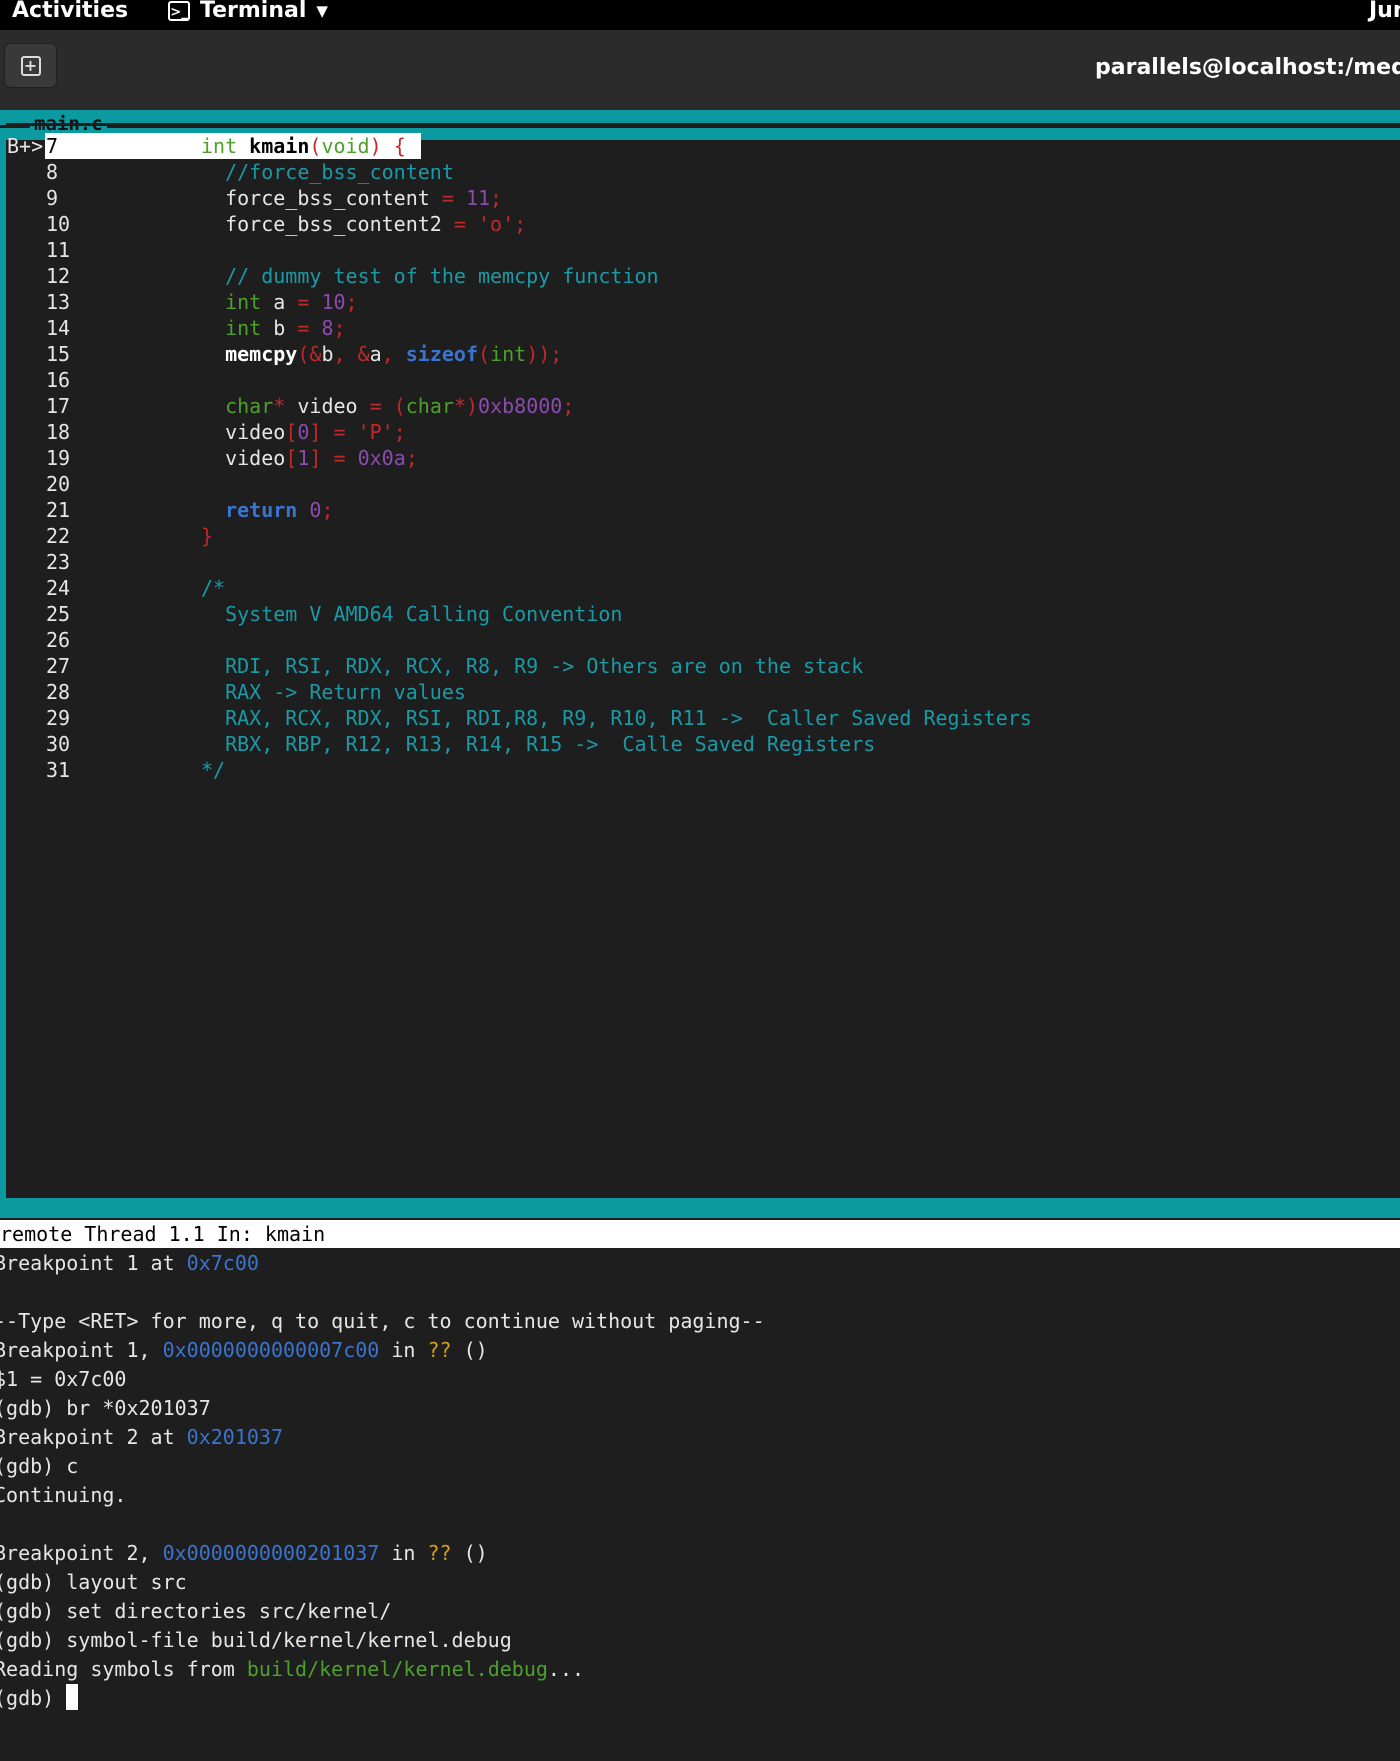 The image size is (1400, 1761). What do you see at coordinates (322, 10) in the screenshot?
I see `caret-down-icon: ▼` at bounding box center [322, 10].